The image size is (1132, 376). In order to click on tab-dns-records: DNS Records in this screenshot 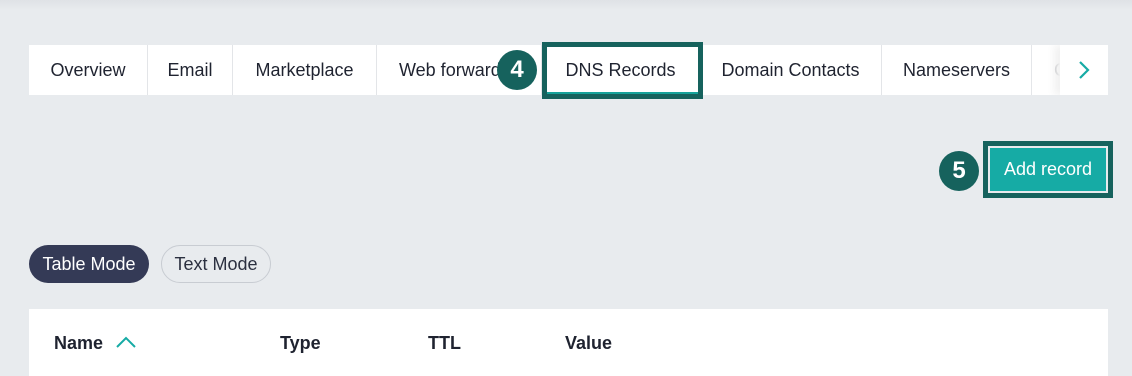, I will do `click(621, 70)`.